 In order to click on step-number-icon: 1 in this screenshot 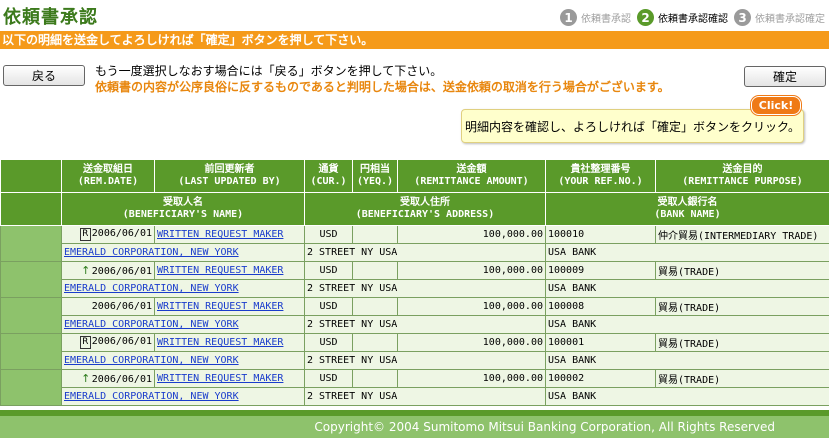, I will do `click(568, 17)`.